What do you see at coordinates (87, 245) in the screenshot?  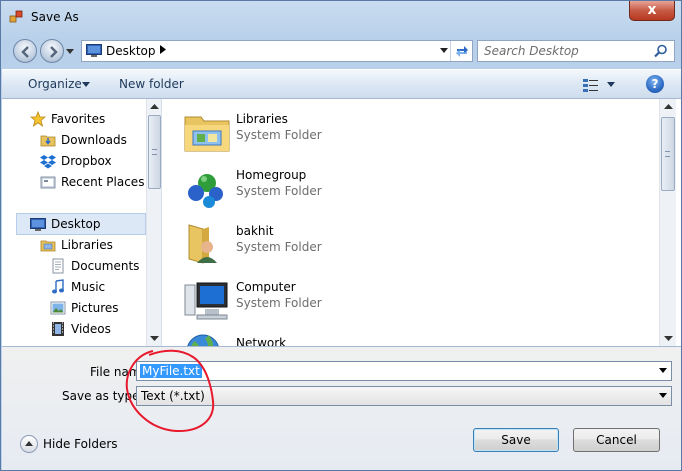 I see `nav-item-label: Libraries` at bounding box center [87, 245].